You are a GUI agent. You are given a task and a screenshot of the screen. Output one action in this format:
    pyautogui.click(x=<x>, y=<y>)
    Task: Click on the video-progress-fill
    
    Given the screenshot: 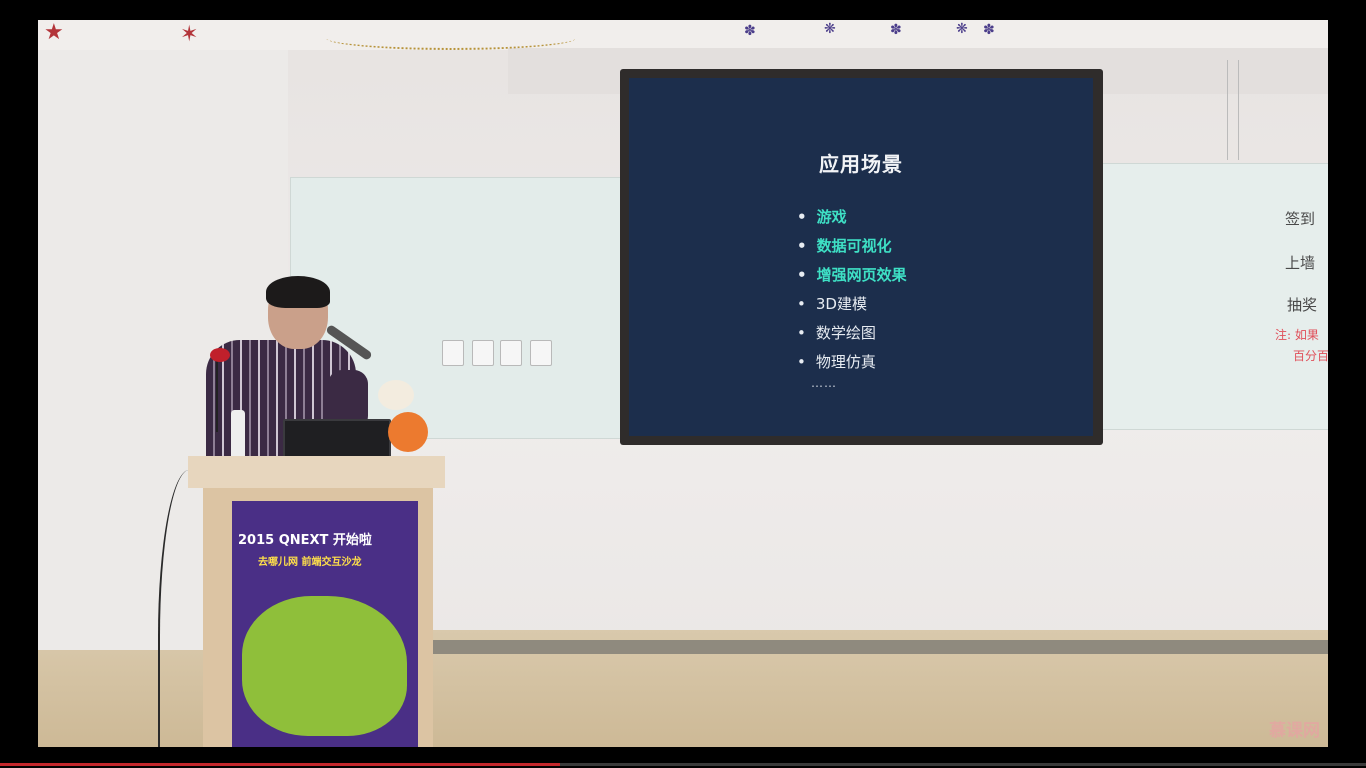 What is the action you would take?
    pyautogui.click(x=280, y=764)
    